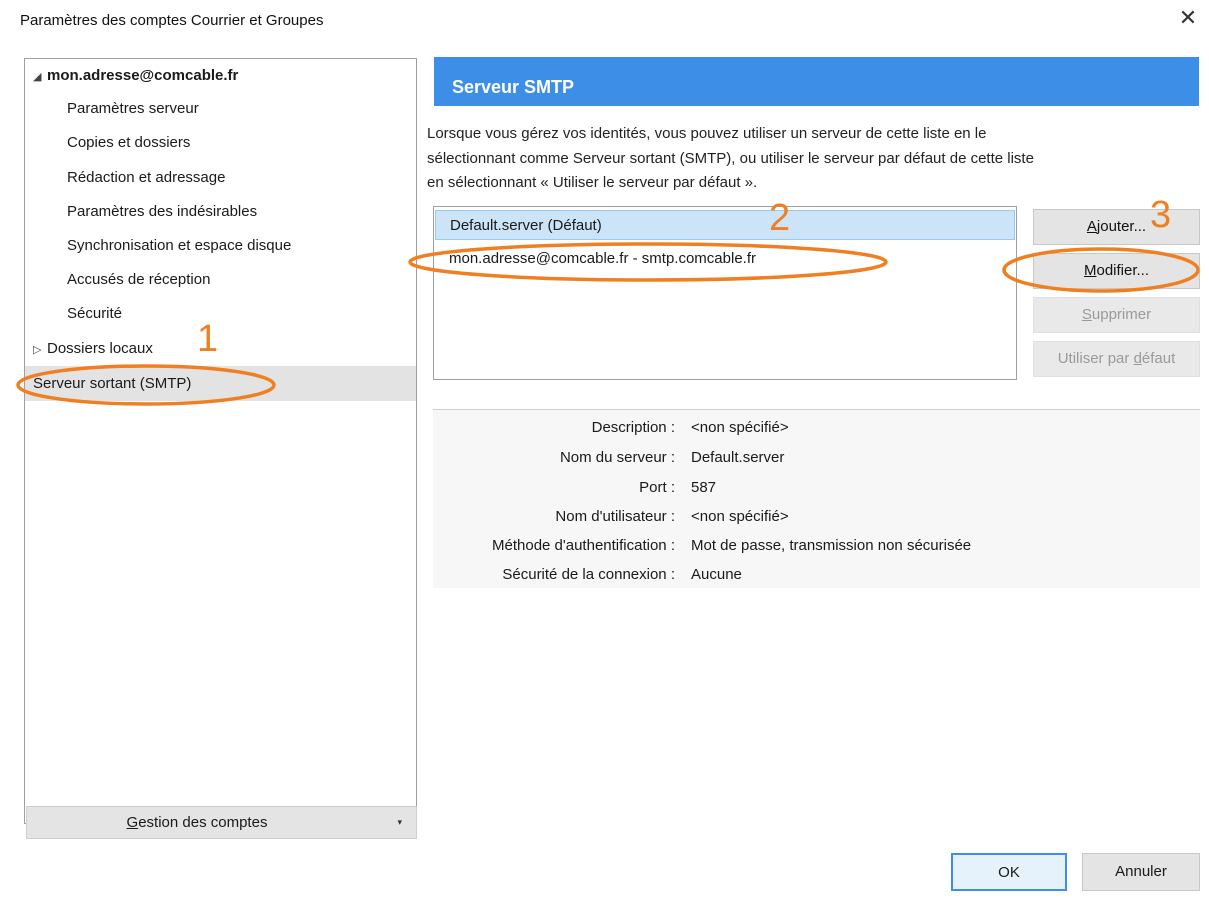 The width and height of the screenshot is (1209, 900). Describe the element at coordinates (399, 822) in the screenshot. I see `chevron-down-icon: ▾` at that location.